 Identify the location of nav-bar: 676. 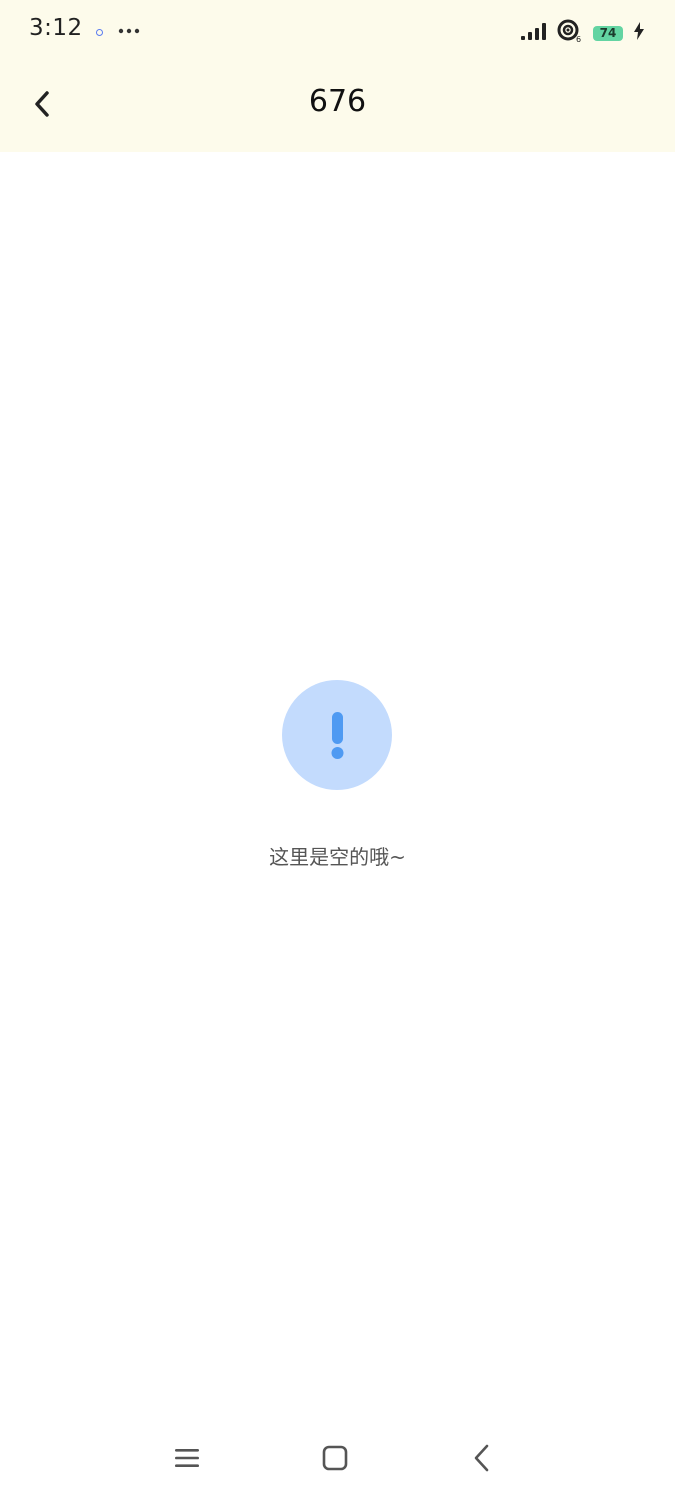
(337, 108).